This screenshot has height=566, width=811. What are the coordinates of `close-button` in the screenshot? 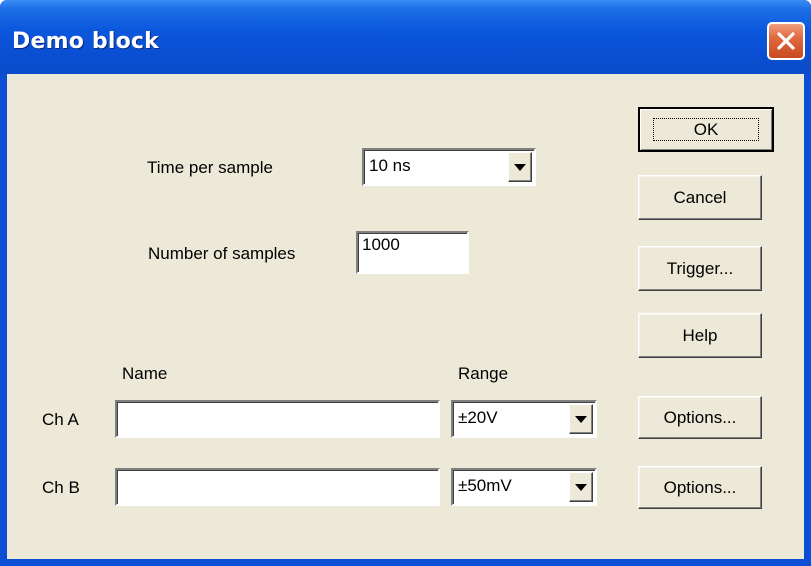 It's located at (786, 41).